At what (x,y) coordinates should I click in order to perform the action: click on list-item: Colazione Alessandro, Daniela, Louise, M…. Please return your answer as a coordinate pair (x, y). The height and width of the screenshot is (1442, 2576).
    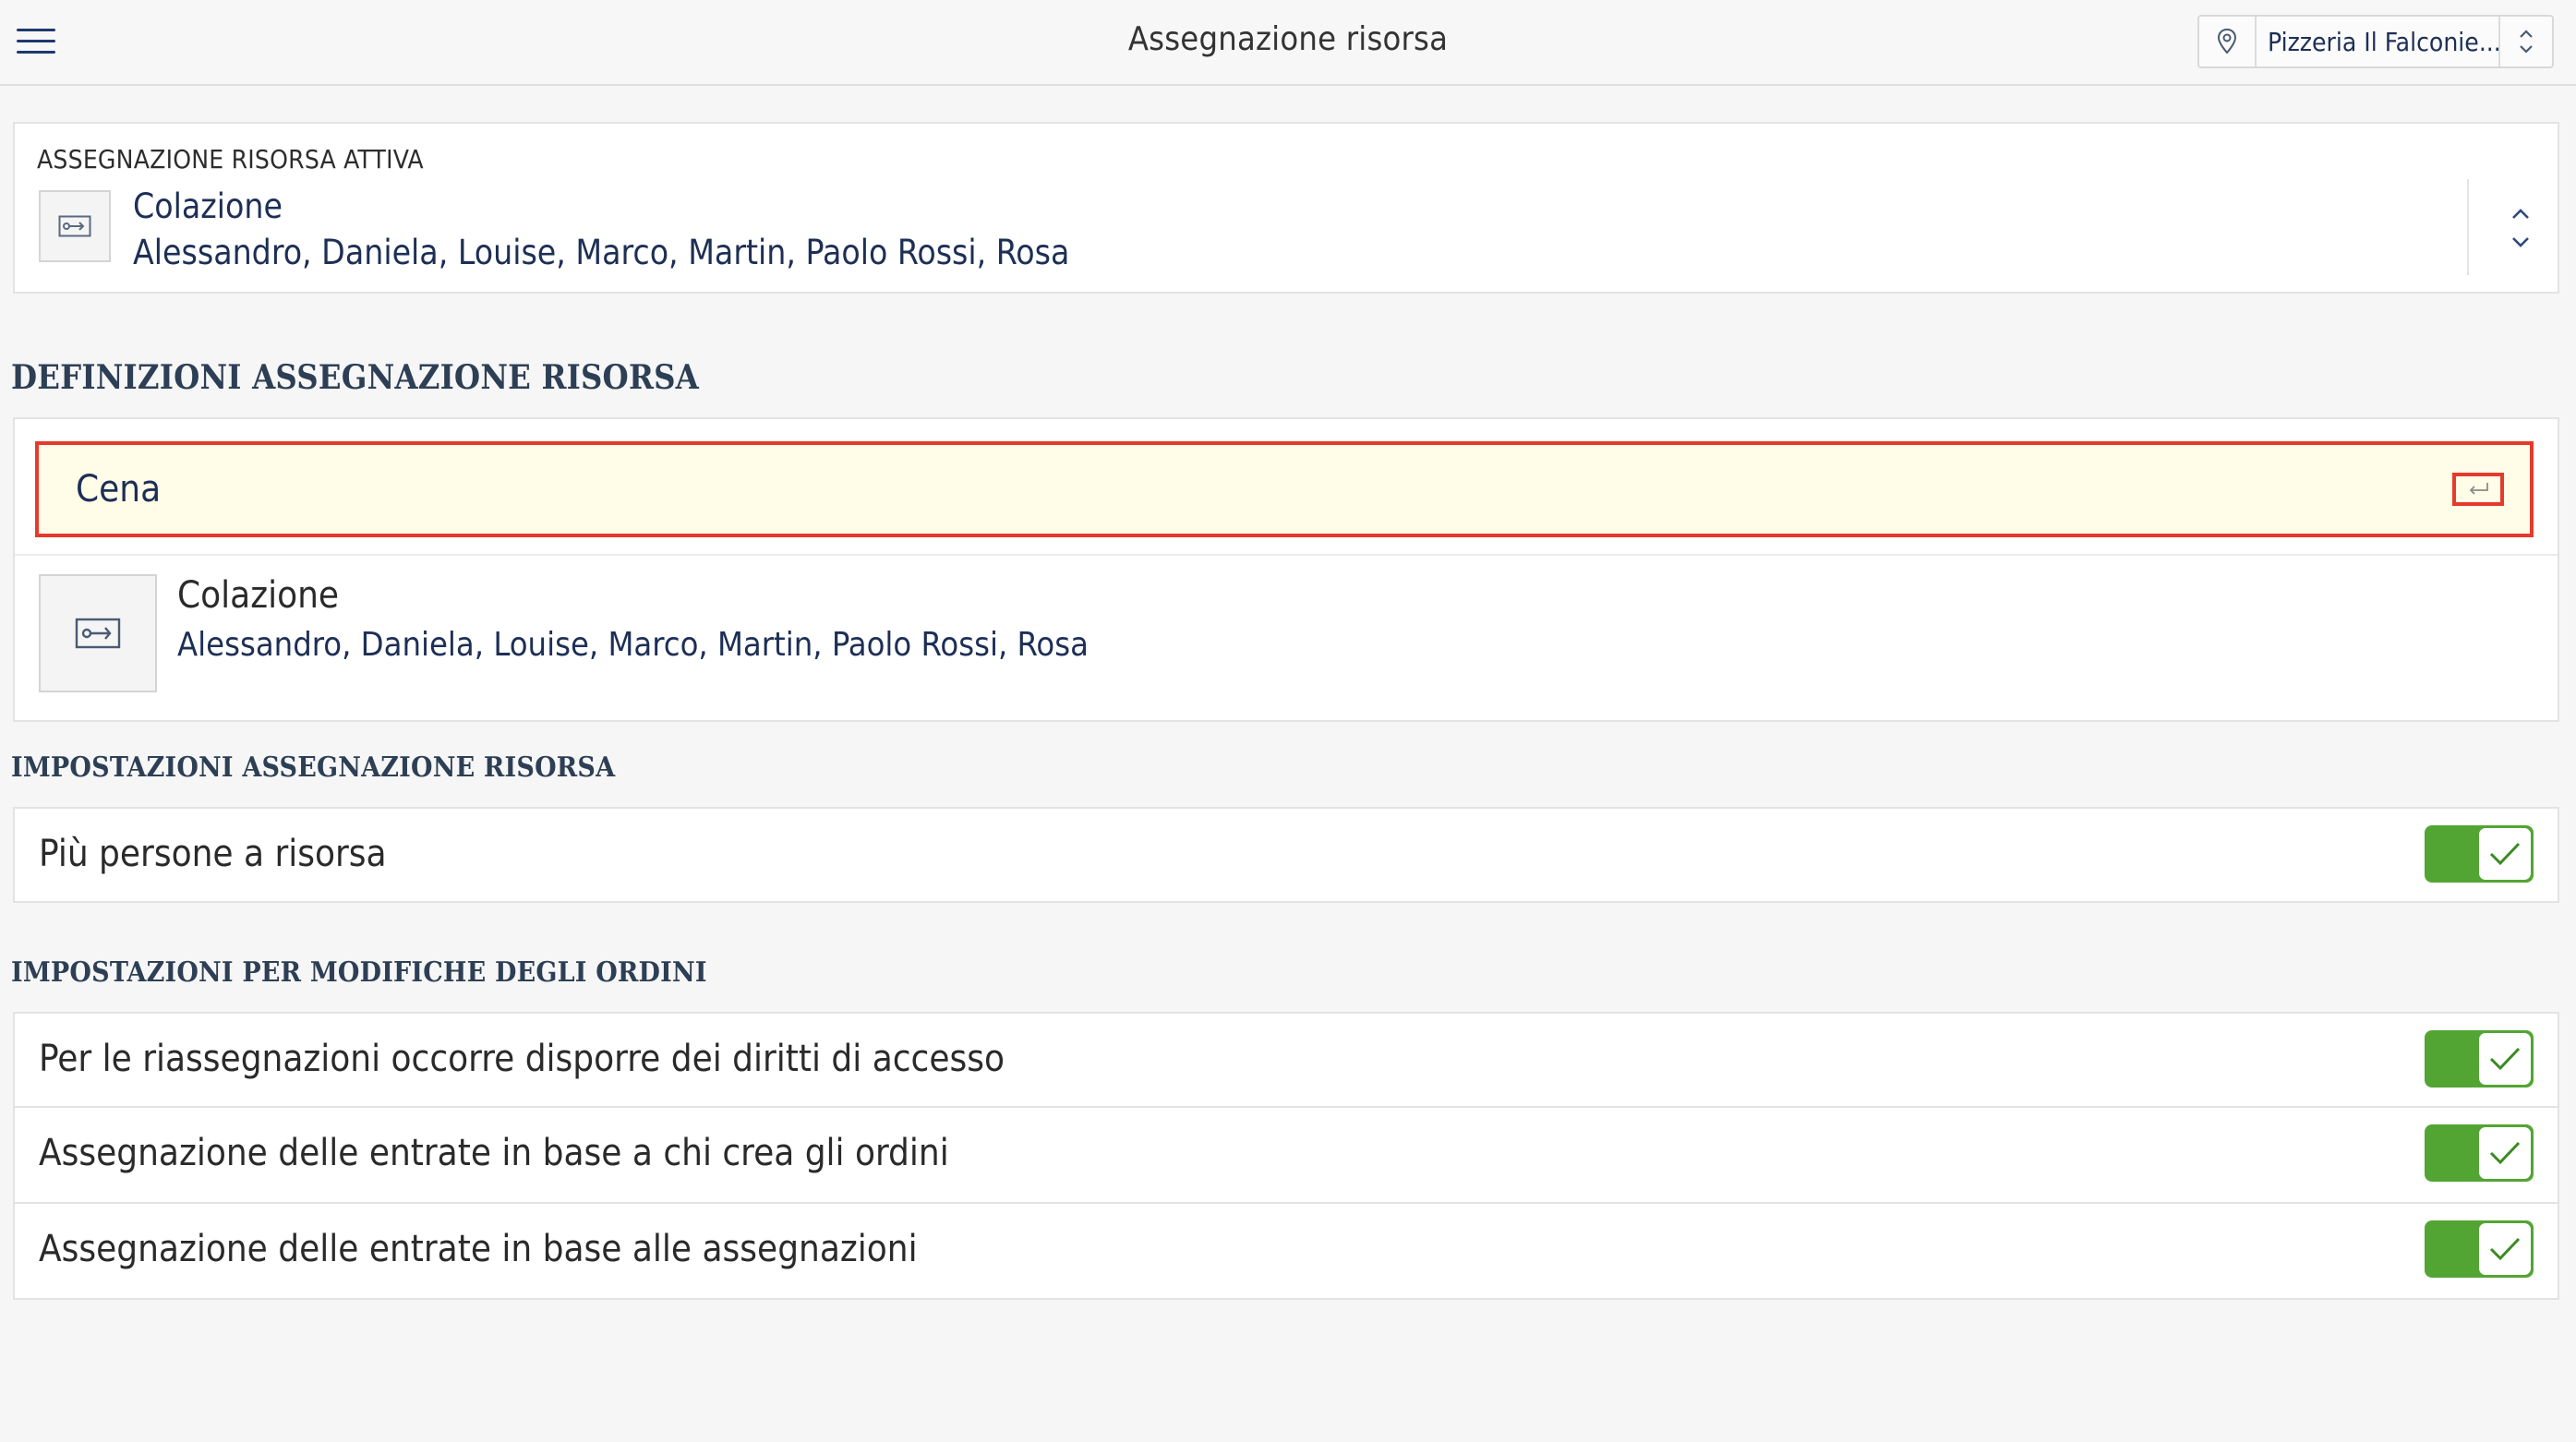
    Looking at the image, I should click on (1286, 639).